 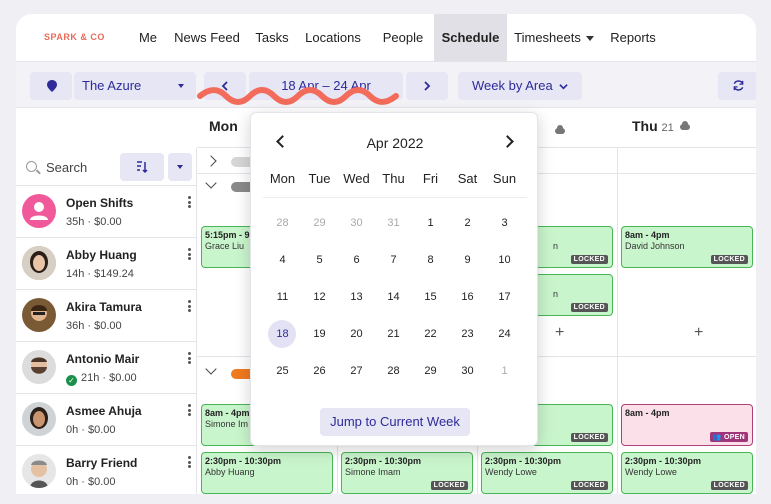 I want to click on next-week-button, so click(x=427, y=86).